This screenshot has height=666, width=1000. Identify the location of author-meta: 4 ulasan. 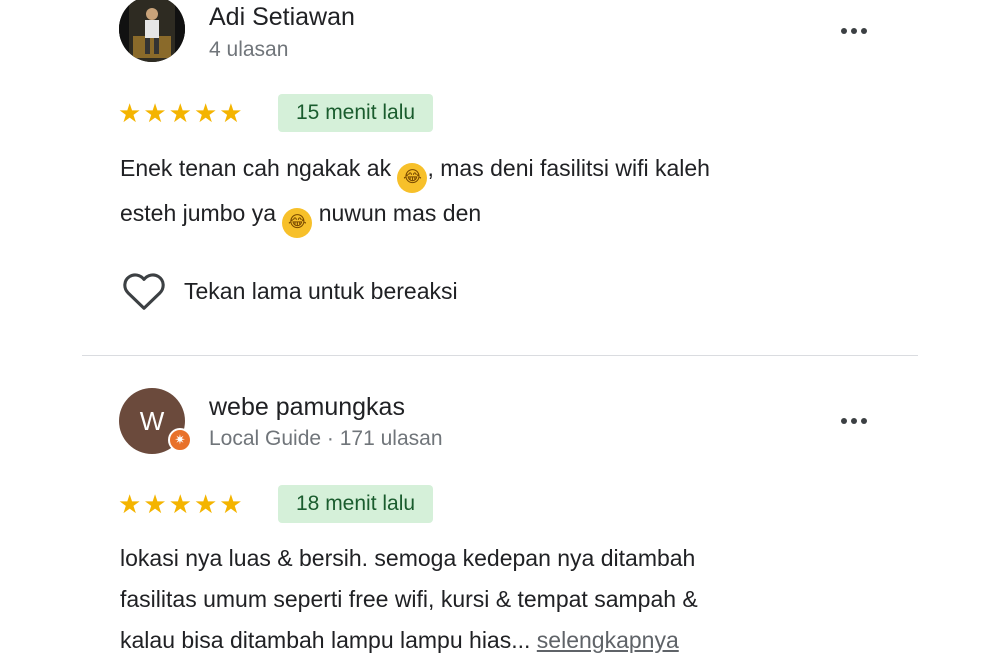
(249, 49).